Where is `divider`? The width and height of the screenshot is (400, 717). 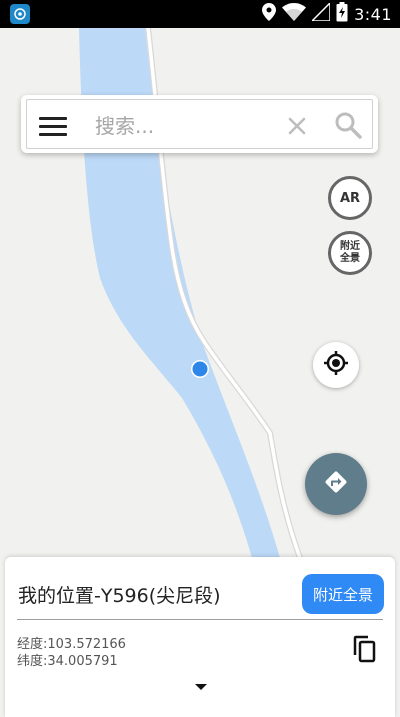 divider is located at coordinates (200, 619).